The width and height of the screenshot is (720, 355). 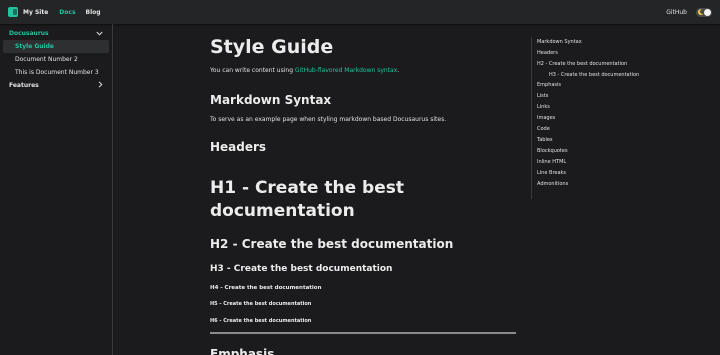 What do you see at coordinates (589, 96) in the screenshot?
I see `toc-item-lists: Lists` at bounding box center [589, 96].